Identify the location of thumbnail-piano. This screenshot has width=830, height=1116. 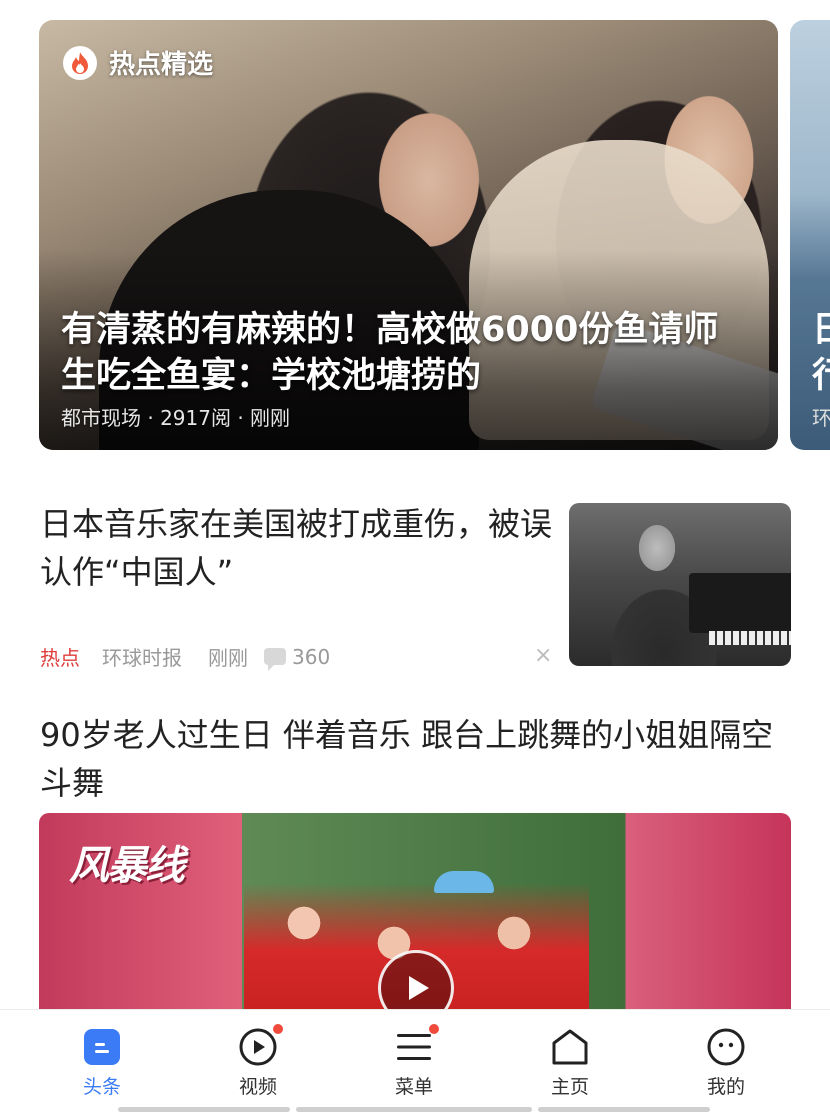
(740, 603).